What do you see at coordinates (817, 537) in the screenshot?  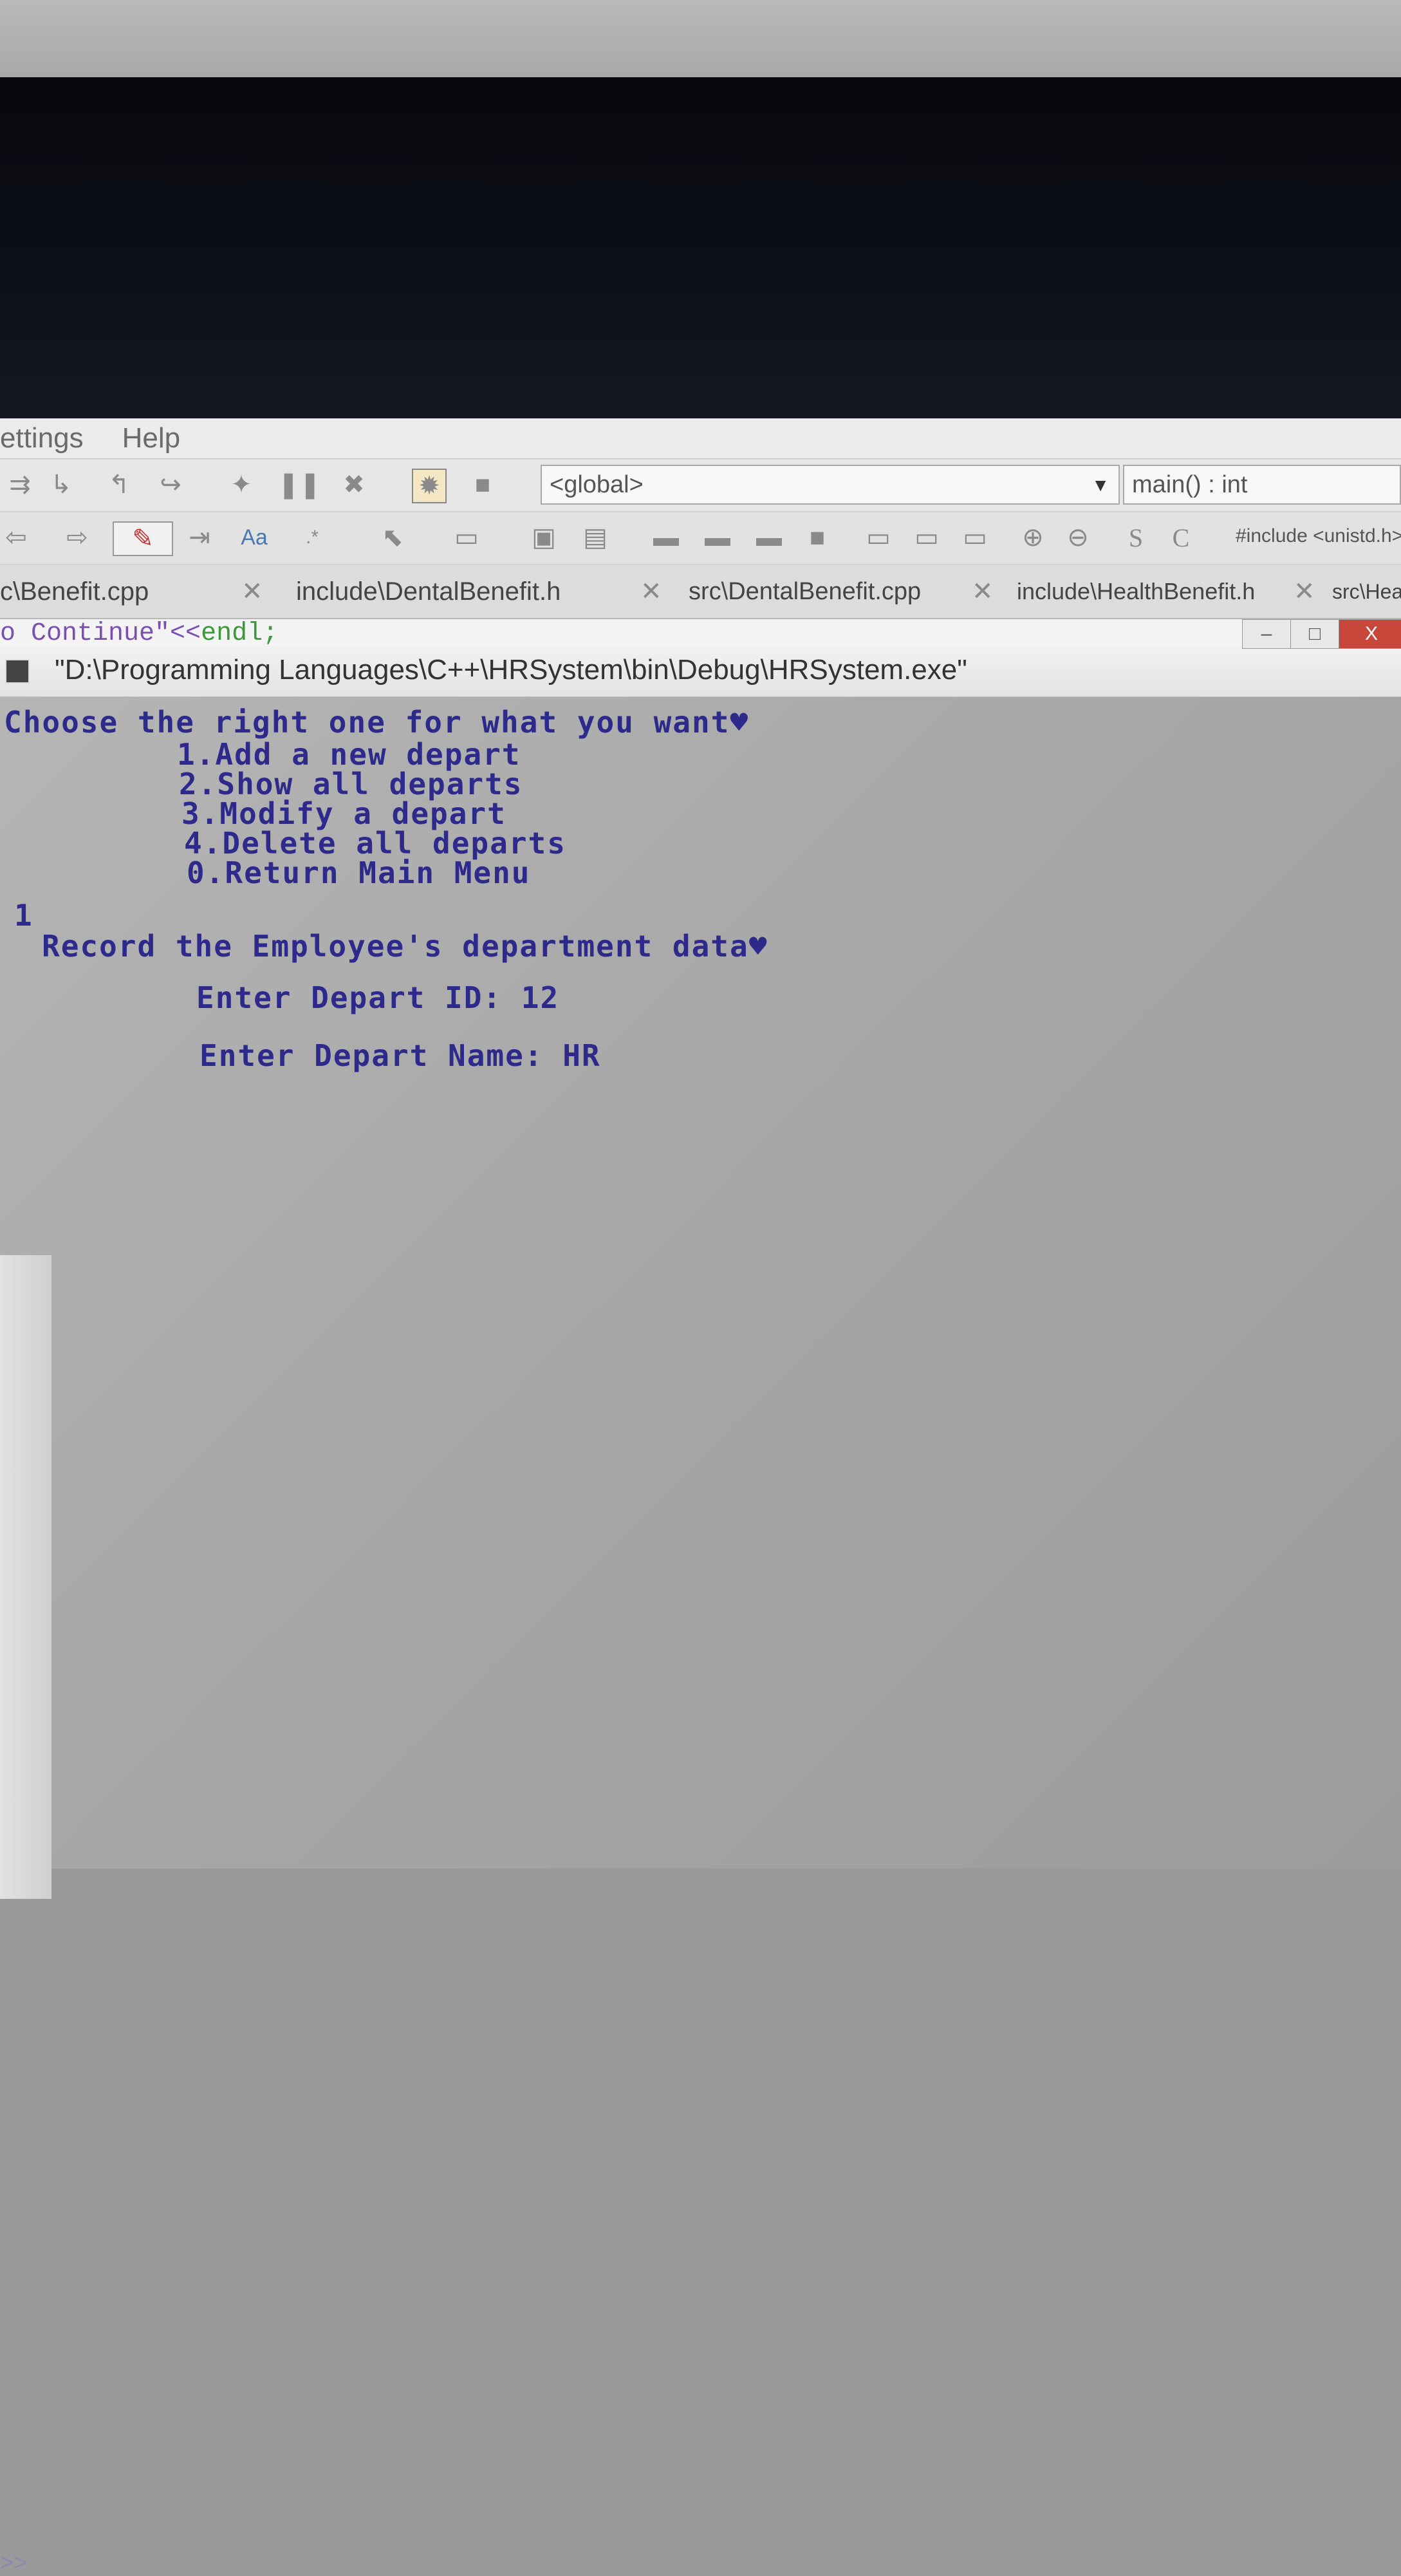 I see `panel-icon: ■` at bounding box center [817, 537].